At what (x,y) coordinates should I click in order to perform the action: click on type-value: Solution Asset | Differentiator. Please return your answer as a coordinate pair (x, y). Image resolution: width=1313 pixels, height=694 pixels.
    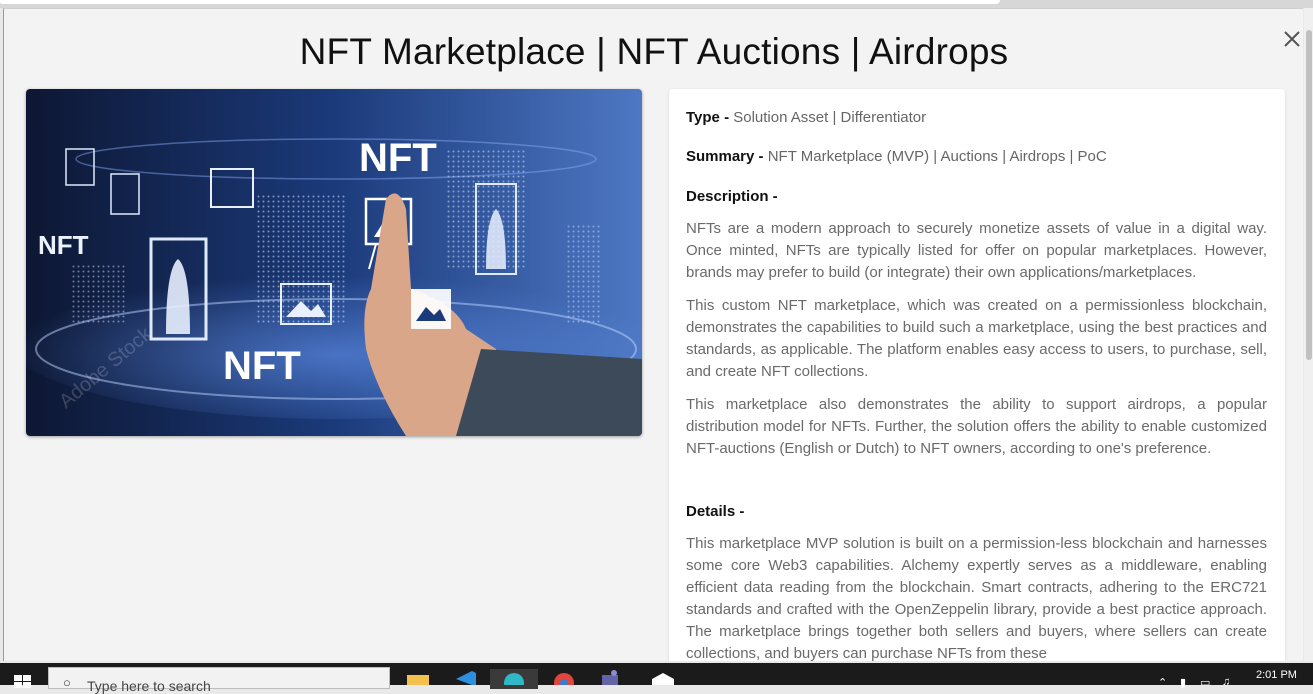
    Looking at the image, I should click on (830, 117).